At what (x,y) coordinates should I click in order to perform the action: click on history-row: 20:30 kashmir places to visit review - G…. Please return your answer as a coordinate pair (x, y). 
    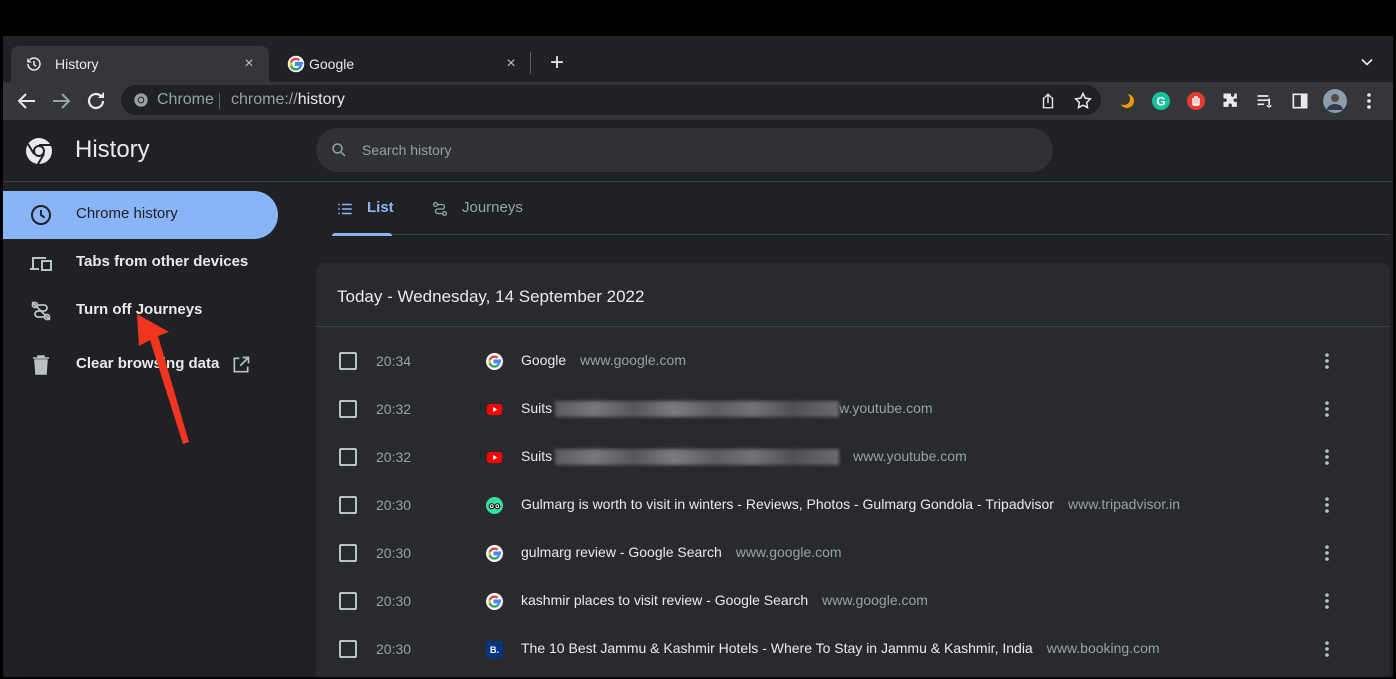
    Looking at the image, I should click on (853, 601).